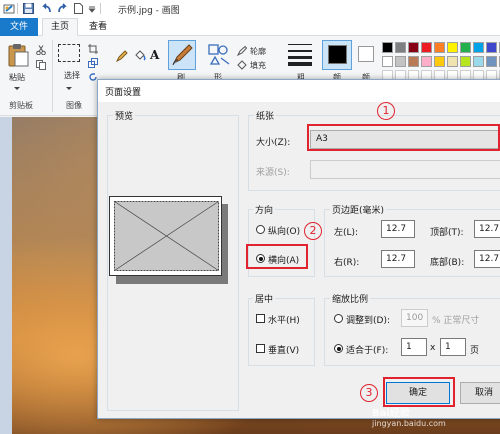 The height and width of the screenshot is (434, 500). Describe the element at coordinates (313, 231) in the screenshot. I see `annotation-step-2: 2` at that location.